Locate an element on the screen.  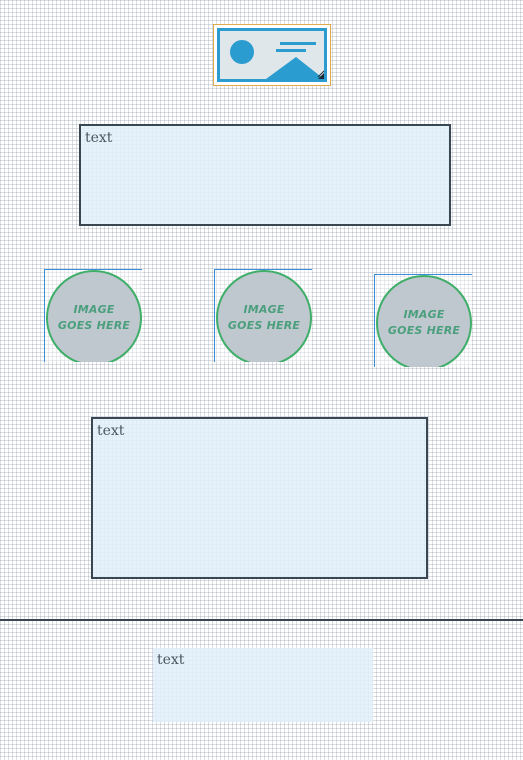
image-widget is located at coordinates (272, 55).